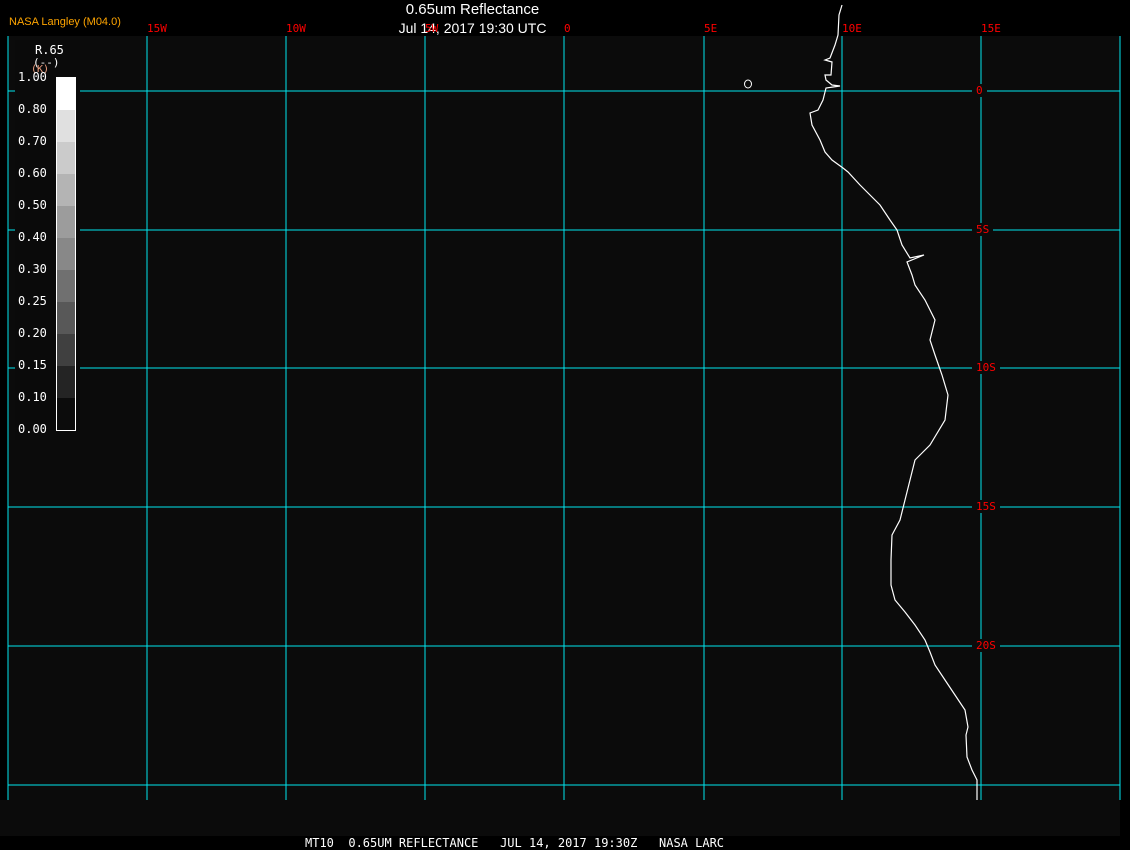  Describe the element at coordinates (32, 269) in the screenshot. I see `legend-tick-label: 0.30` at that location.